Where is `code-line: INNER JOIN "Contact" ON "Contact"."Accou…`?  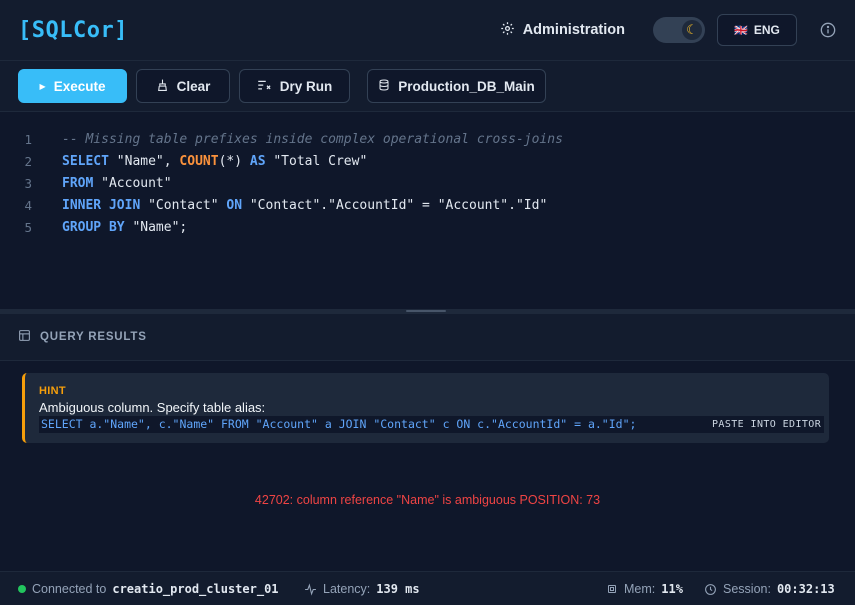
code-line: INNER JOIN "Contact" ON "Contact"."Accou… is located at coordinates (305, 205).